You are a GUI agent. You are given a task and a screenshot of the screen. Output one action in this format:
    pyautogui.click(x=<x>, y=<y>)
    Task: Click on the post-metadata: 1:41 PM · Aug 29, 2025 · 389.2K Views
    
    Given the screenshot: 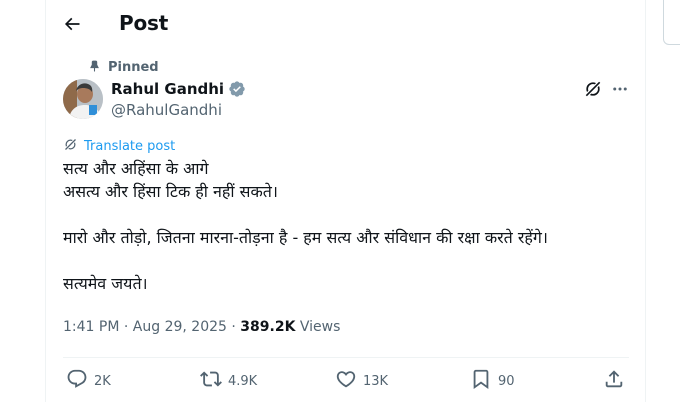 What is the action you would take?
    pyautogui.click(x=201, y=327)
    